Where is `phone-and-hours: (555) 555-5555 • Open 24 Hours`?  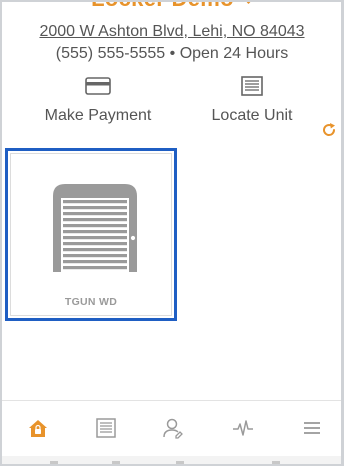 phone-and-hours: (555) 555-5555 • Open 24 Hours is located at coordinates (172, 53).